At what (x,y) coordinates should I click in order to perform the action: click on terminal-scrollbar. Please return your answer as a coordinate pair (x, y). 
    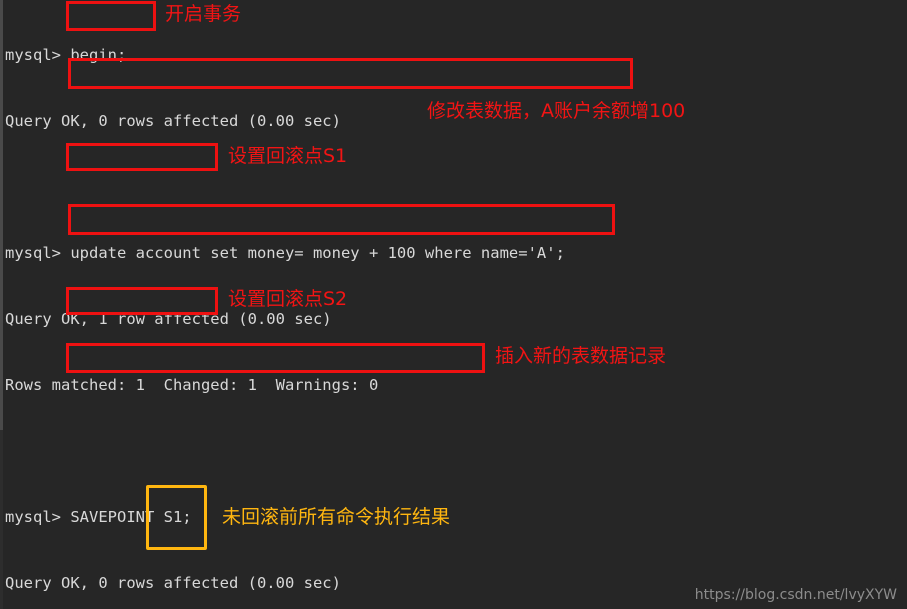
    Looking at the image, I should click on (1, 304).